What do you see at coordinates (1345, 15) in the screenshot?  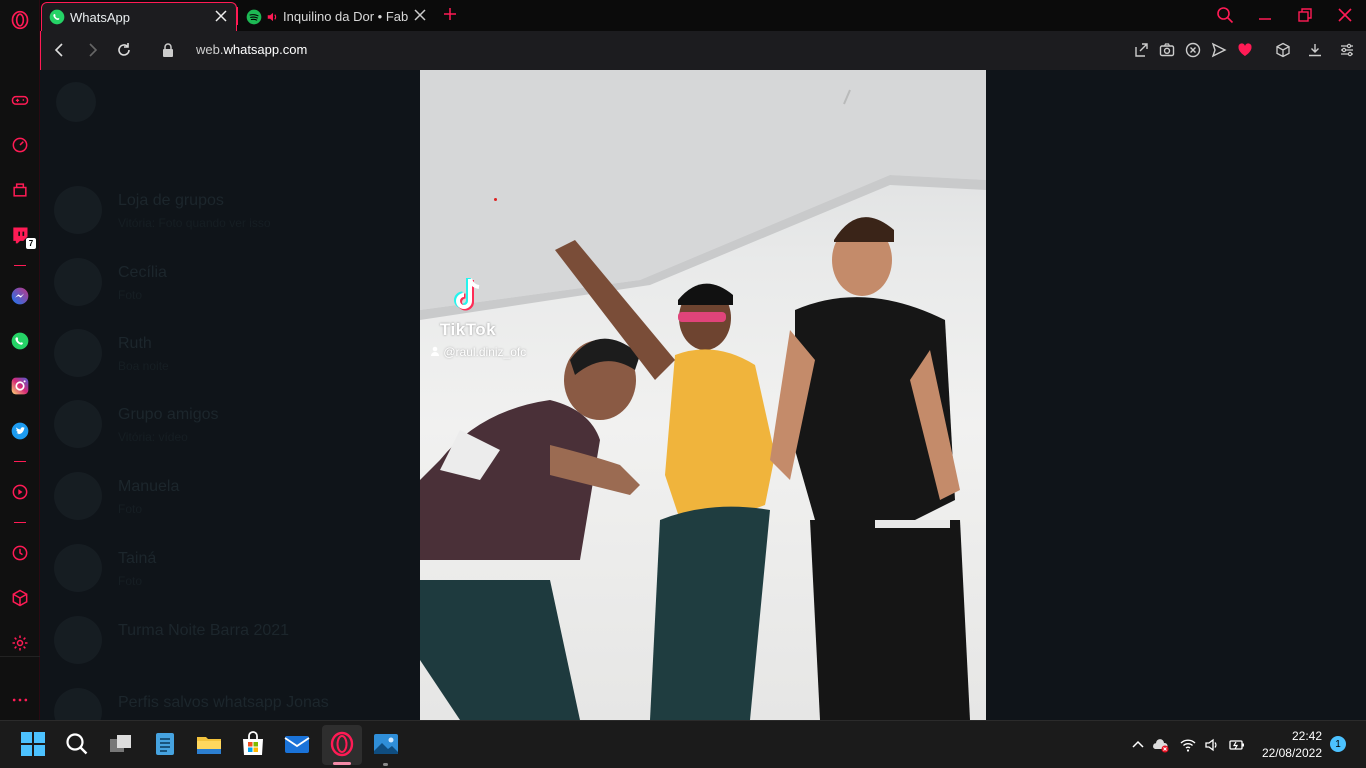 I see `close-window-icon` at bounding box center [1345, 15].